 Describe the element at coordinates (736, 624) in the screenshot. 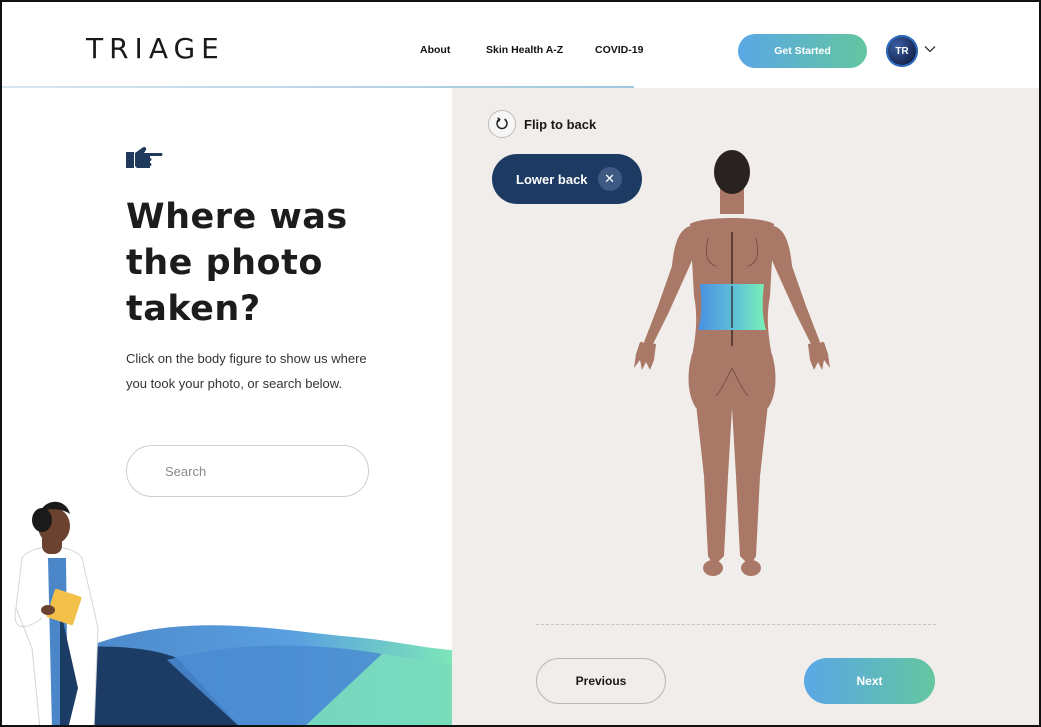

I see `divider` at that location.